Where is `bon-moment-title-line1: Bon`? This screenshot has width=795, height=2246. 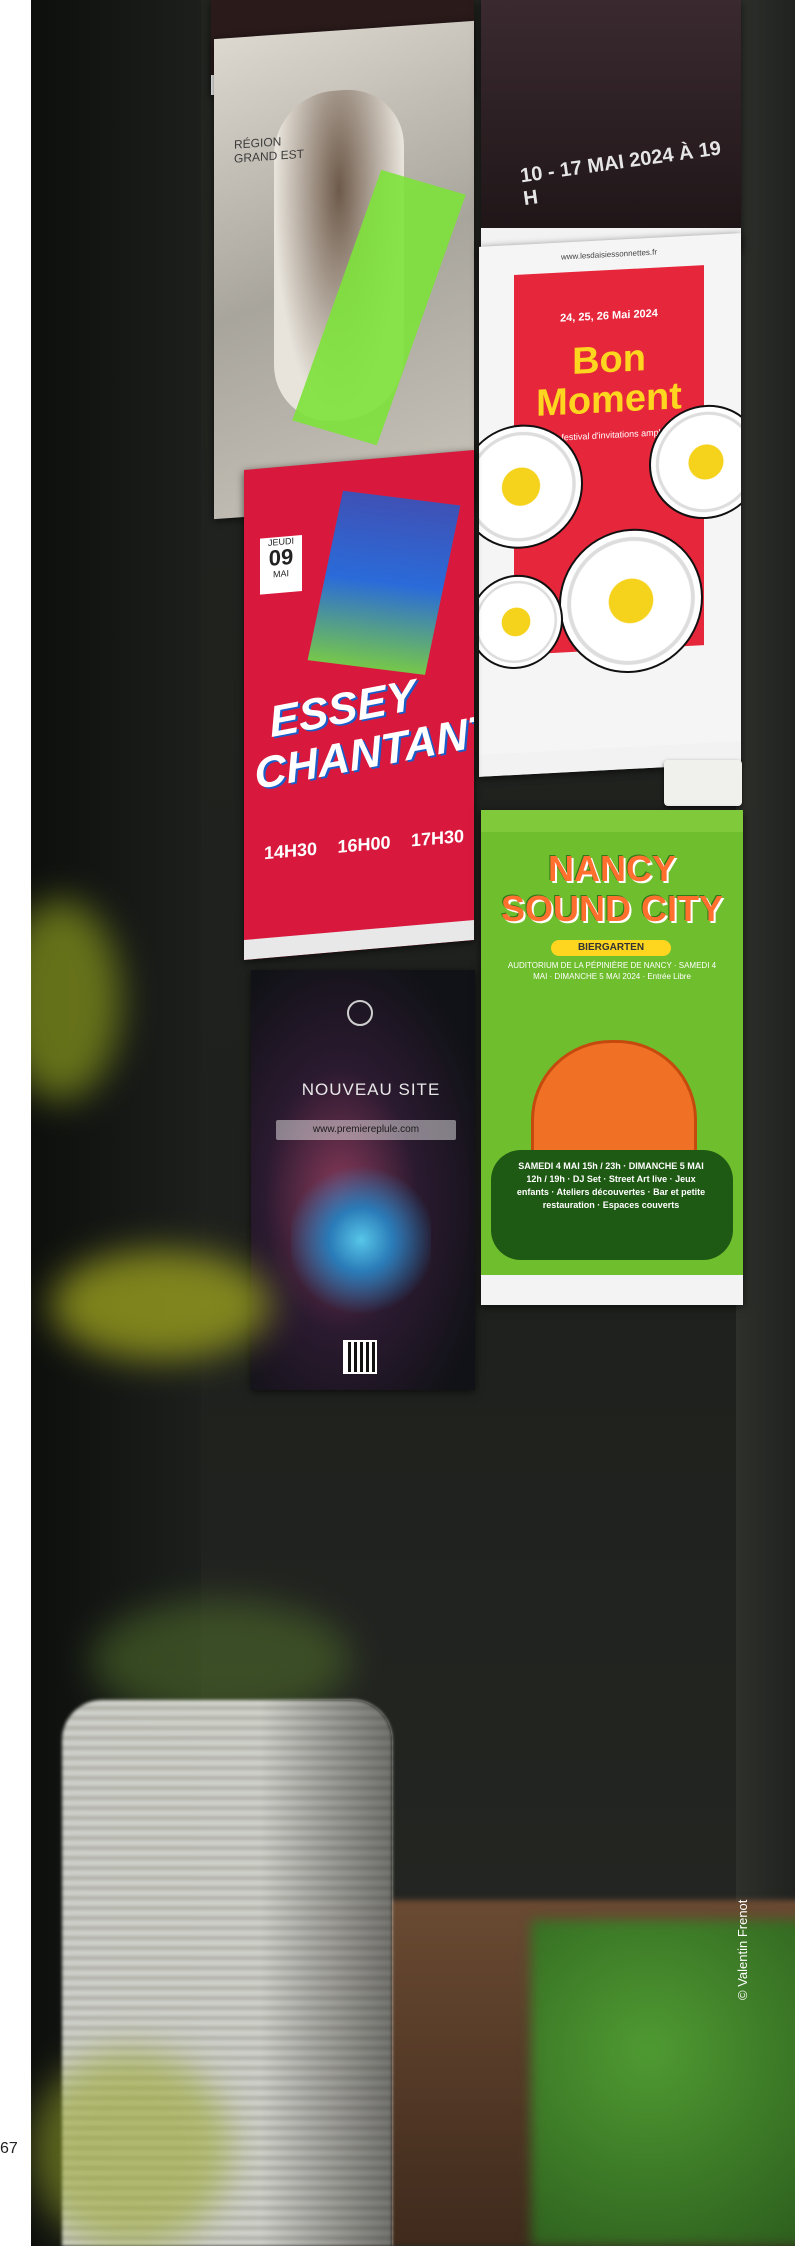 bon-moment-title-line1: Bon is located at coordinates (609, 360).